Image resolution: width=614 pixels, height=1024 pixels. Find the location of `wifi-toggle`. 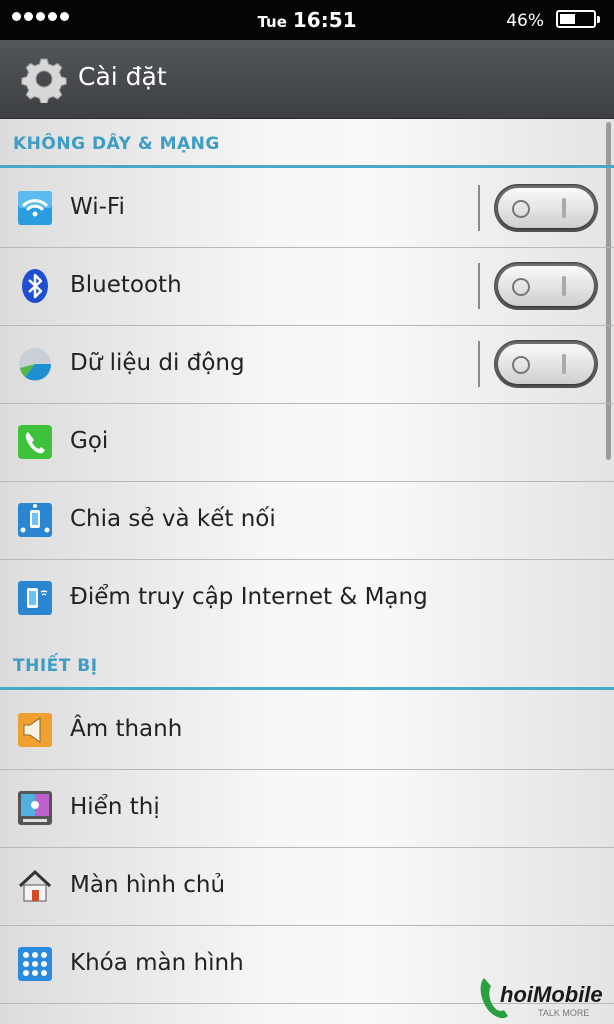

wifi-toggle is located at coordinates (546, 208).